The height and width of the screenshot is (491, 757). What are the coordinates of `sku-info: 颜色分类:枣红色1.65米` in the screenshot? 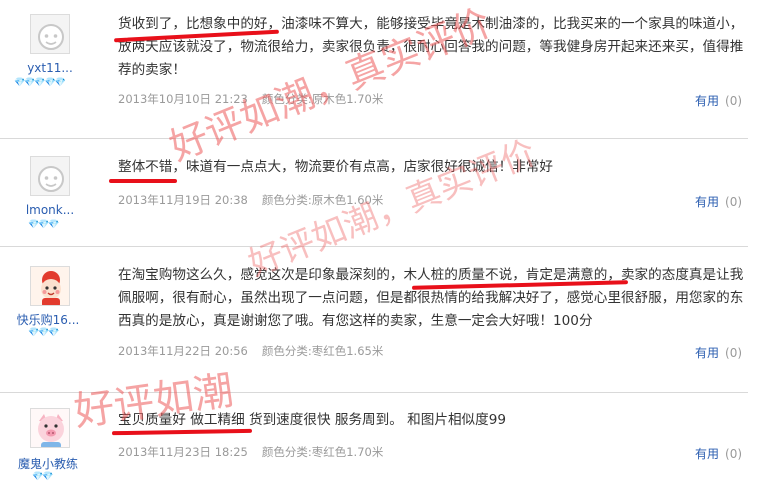 It's located at (322, 351).